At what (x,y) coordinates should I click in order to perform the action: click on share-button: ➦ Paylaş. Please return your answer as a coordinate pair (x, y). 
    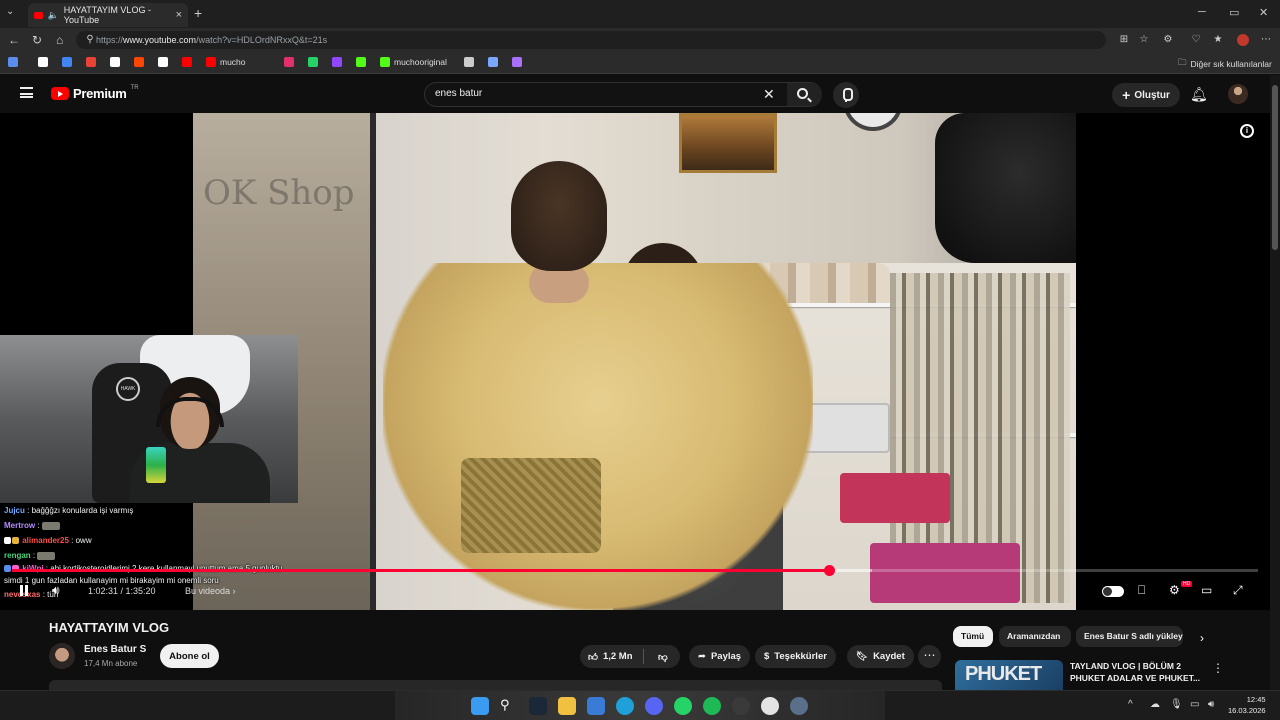
    Looking at the image, I should click on (720, 656).